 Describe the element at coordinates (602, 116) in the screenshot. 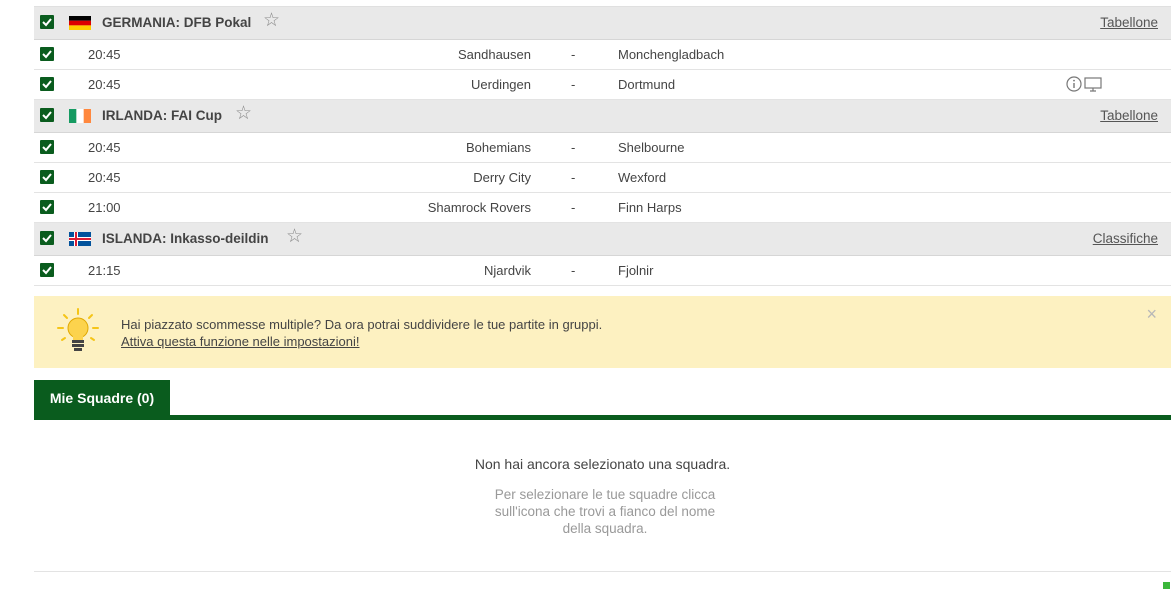

I see `league-header-ireland: IRLANDA: FAI Cup ☆ Tabellone` at that location.